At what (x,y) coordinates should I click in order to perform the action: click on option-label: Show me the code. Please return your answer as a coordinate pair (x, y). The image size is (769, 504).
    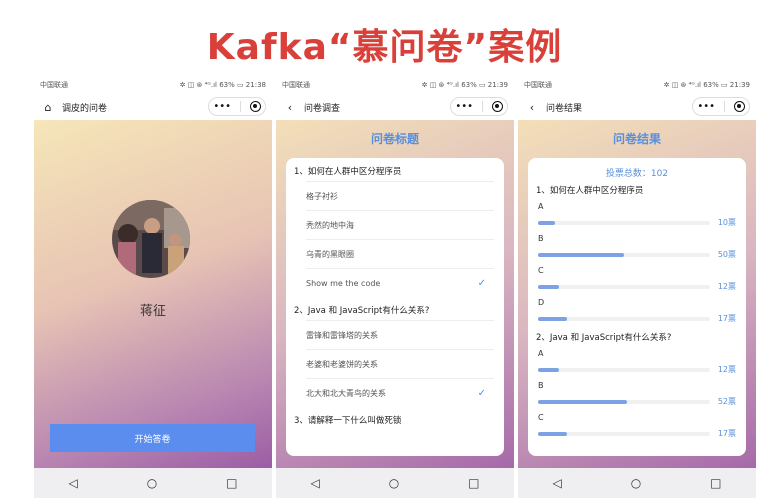
    Looking at the image, I should click on (343, 283).